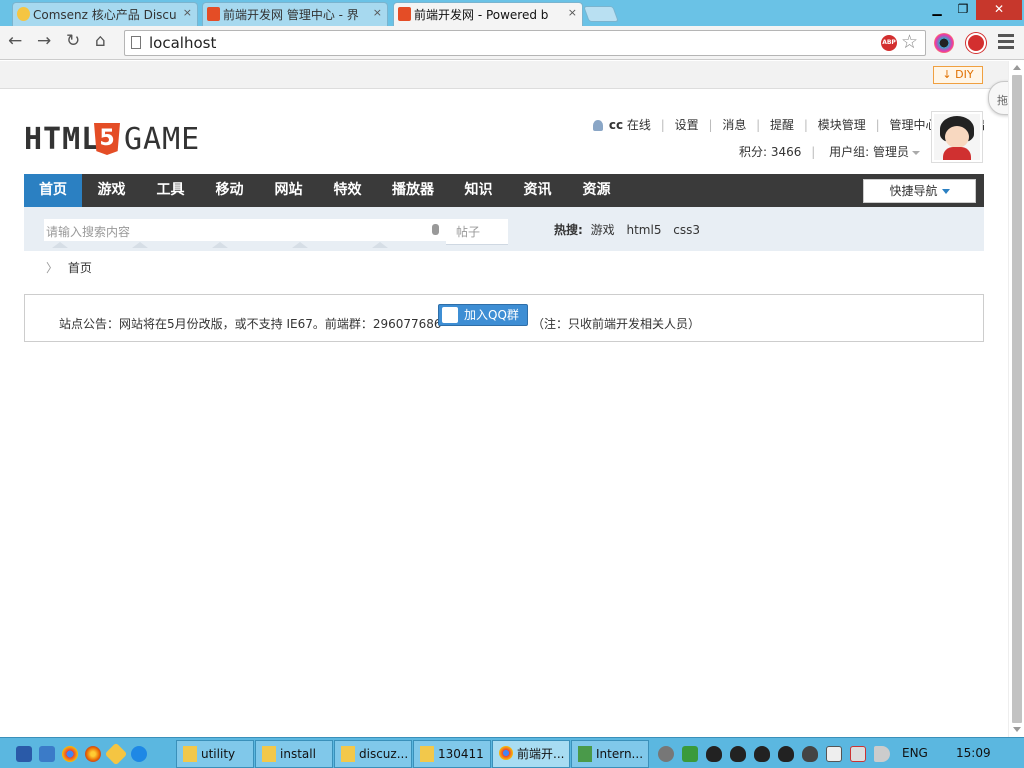  Describe the element at coordinates (834, 754) in the screenshot. I see `action-center-flag-icon` at that location.